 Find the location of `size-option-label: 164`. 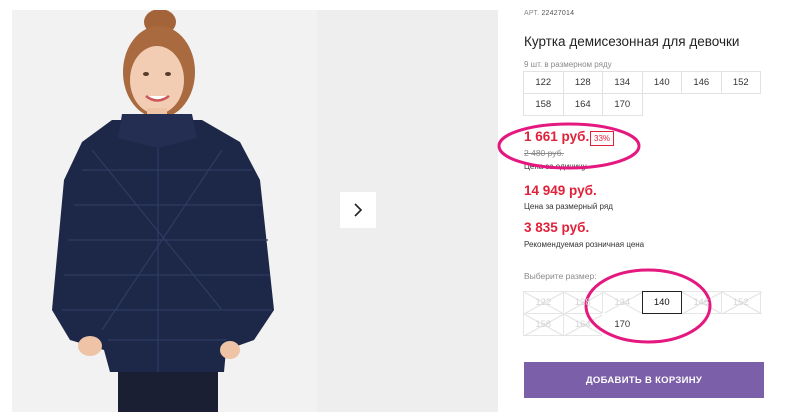

size-option-label: 164 is located at coordinates (582, 324).